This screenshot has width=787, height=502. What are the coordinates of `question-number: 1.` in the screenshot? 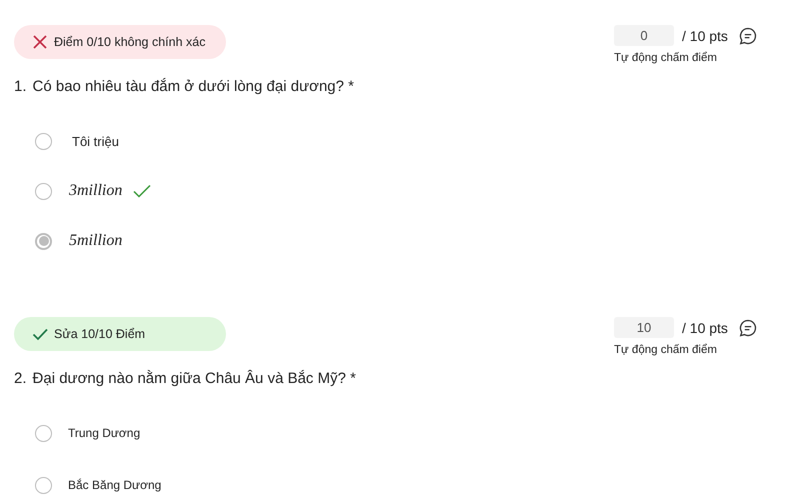 It's located at (20, 86).